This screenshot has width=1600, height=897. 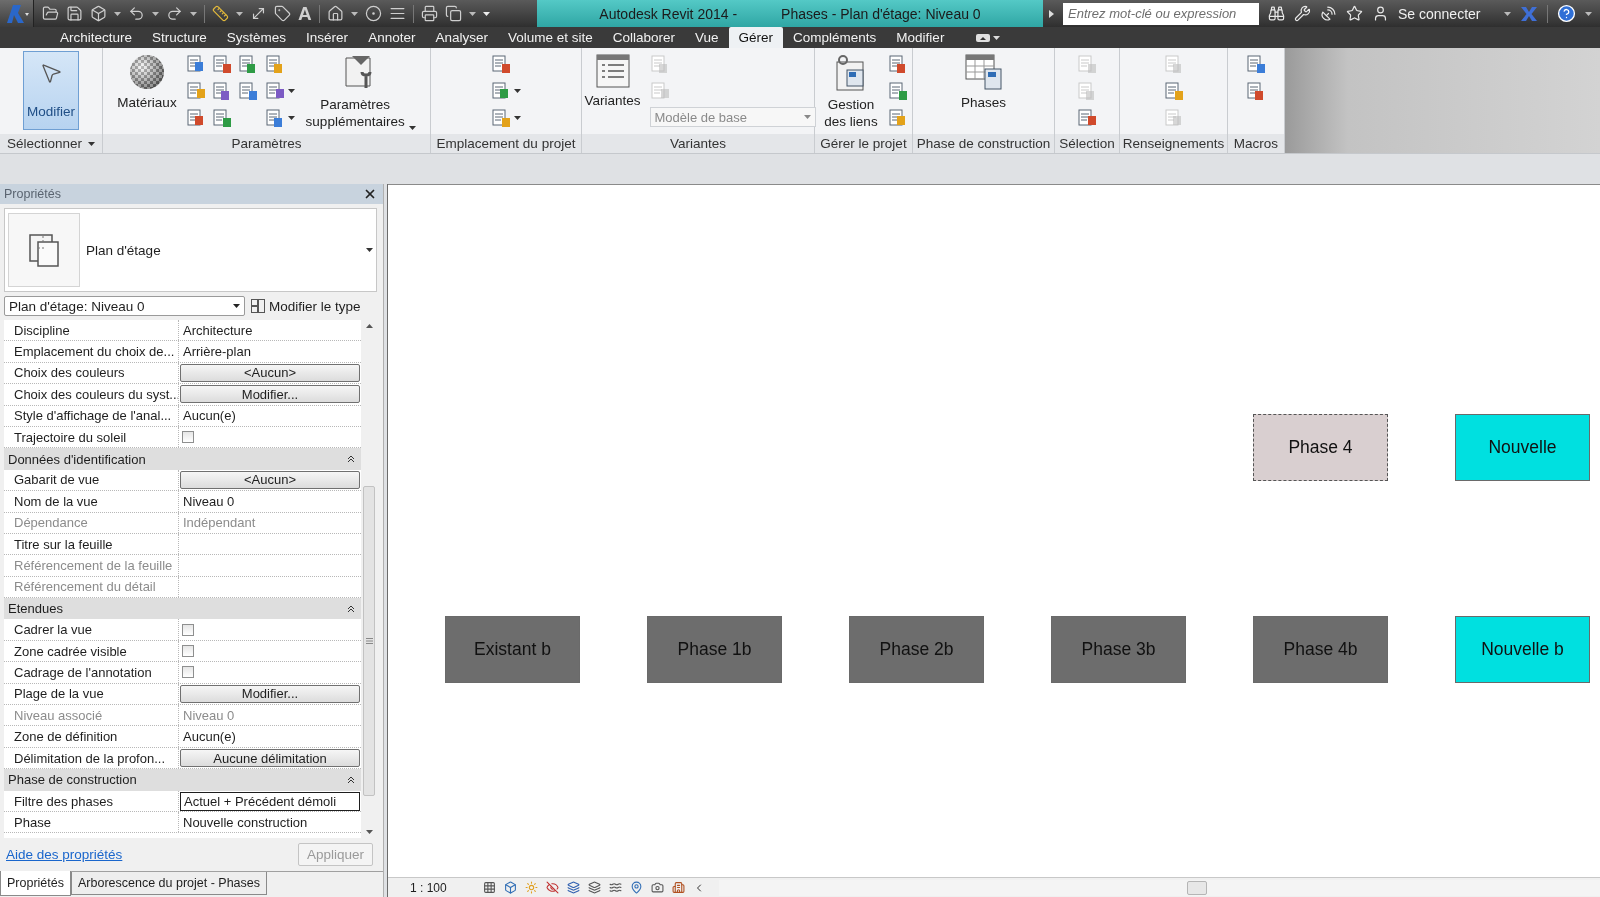 I want to click on pin-icon, so click(x=636, y=887).